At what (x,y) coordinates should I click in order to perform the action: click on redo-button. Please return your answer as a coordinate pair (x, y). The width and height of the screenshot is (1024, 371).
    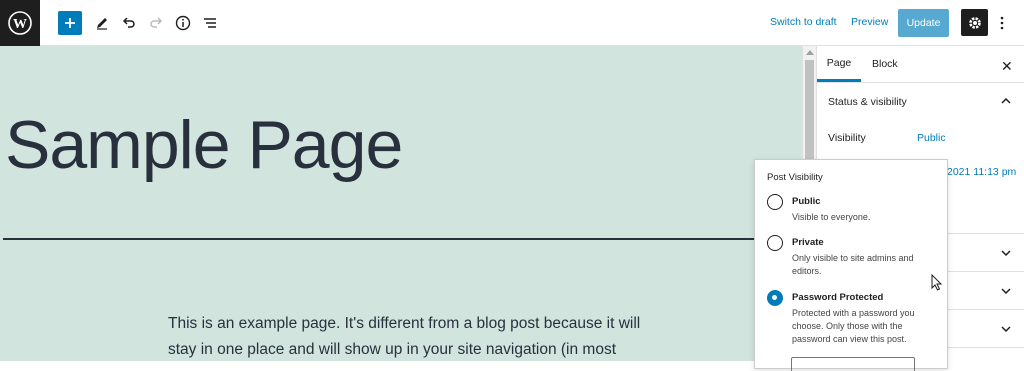
    Looking at the image, I should click on (156, 23).